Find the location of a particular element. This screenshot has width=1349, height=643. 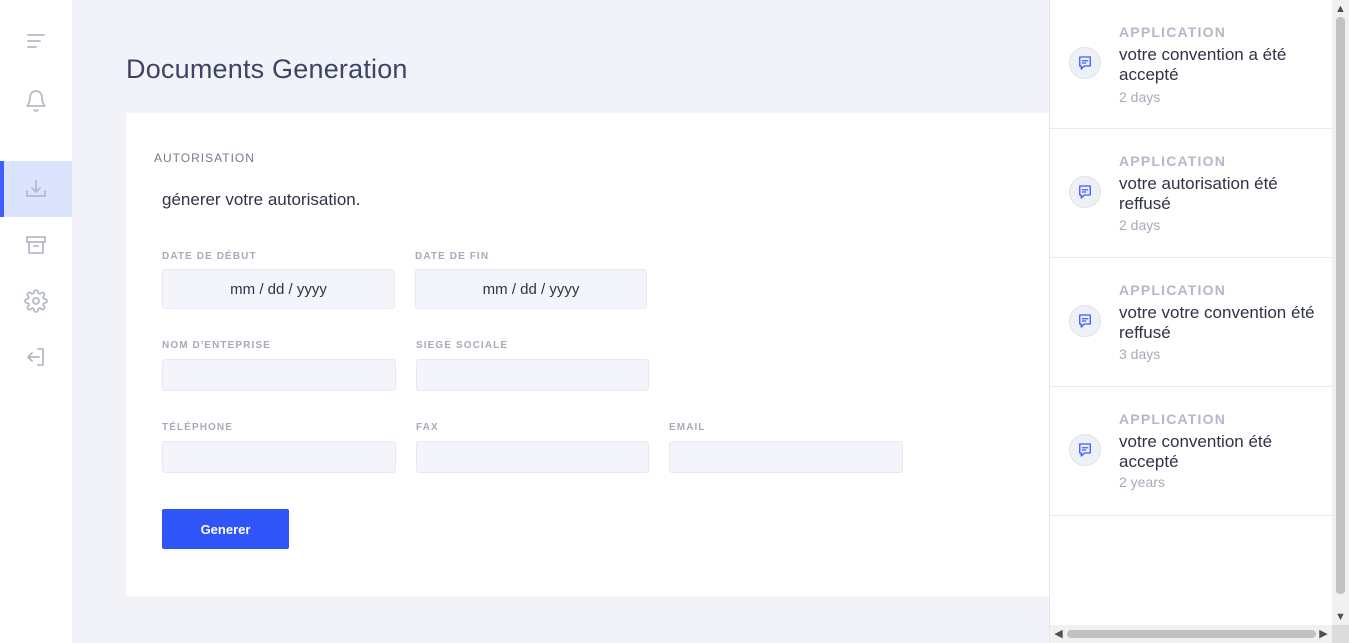

notification-time: 3 days is located at coordinates (1140, 354).